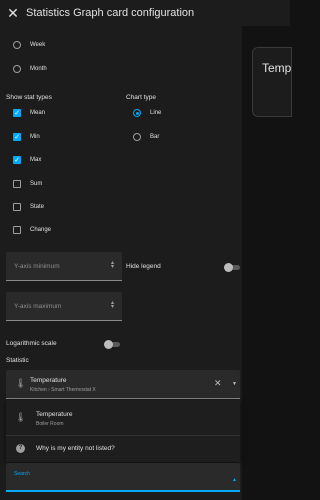 This screenshot has height=500, width=320. Describe the element at coordinates (41, 230) in the screenshot. I see `stat-type-label: Change` at that location.